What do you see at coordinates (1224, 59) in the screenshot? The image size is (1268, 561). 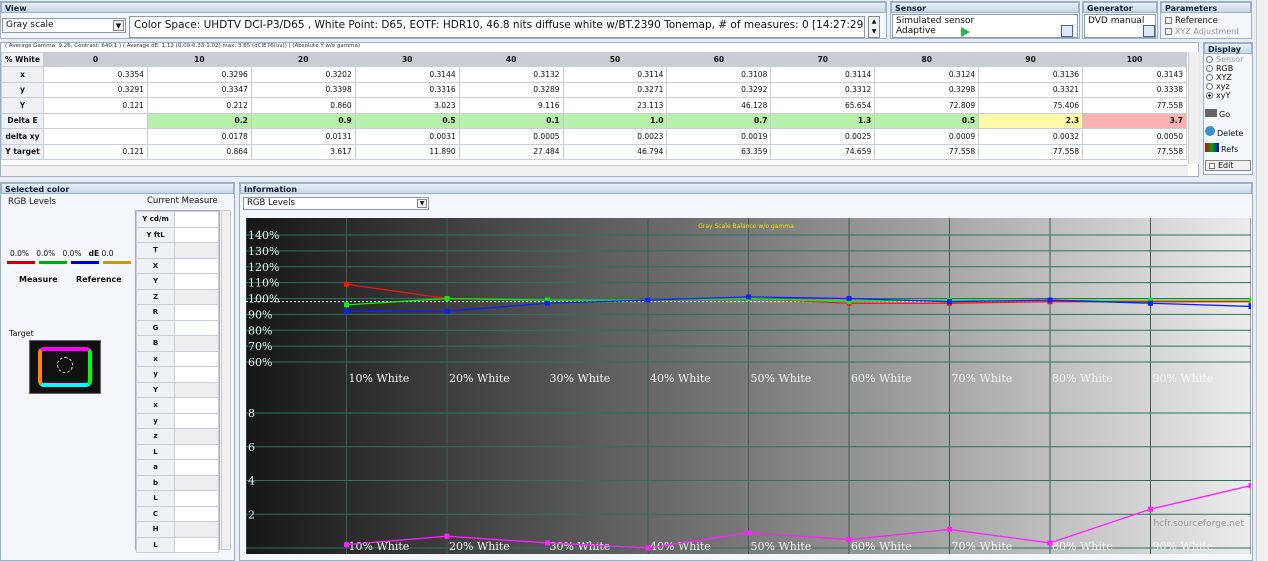 I see `display-option-sensor: Sensor` at bounding box center [1224, 59].